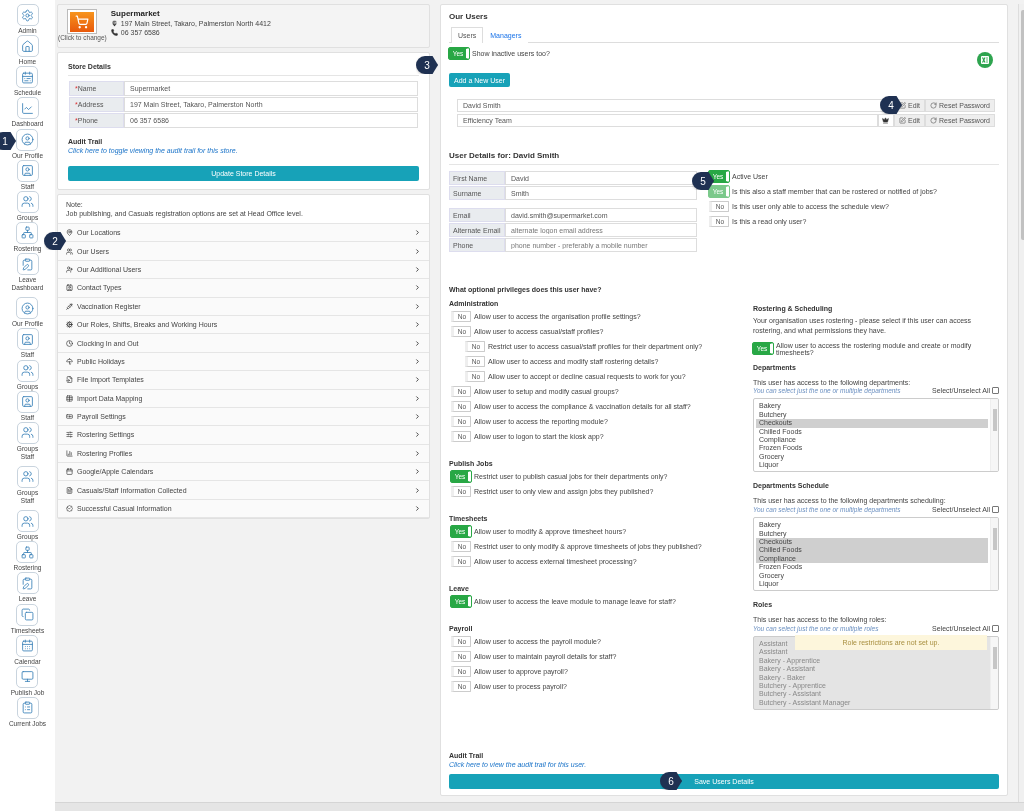 This screenshot has height=811, width=1024. Describe the element at coordinates (505, 155) in the screenshot. I see `section-title: User Details for: David Smith` at that location.